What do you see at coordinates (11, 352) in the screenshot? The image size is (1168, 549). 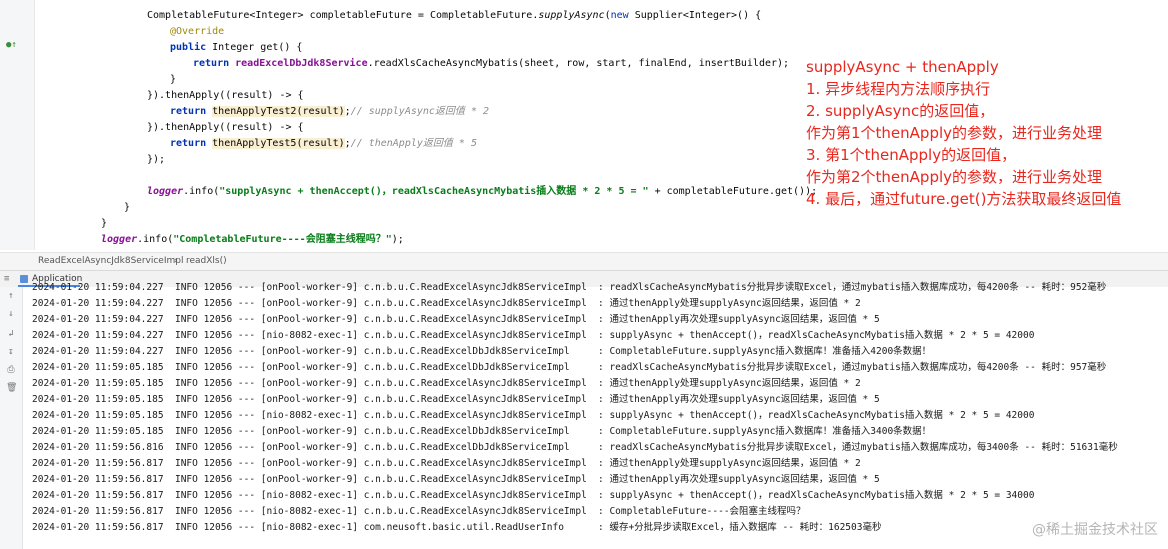 I see `scroll-end-icon: ↧` at bounding box center [11, 352].